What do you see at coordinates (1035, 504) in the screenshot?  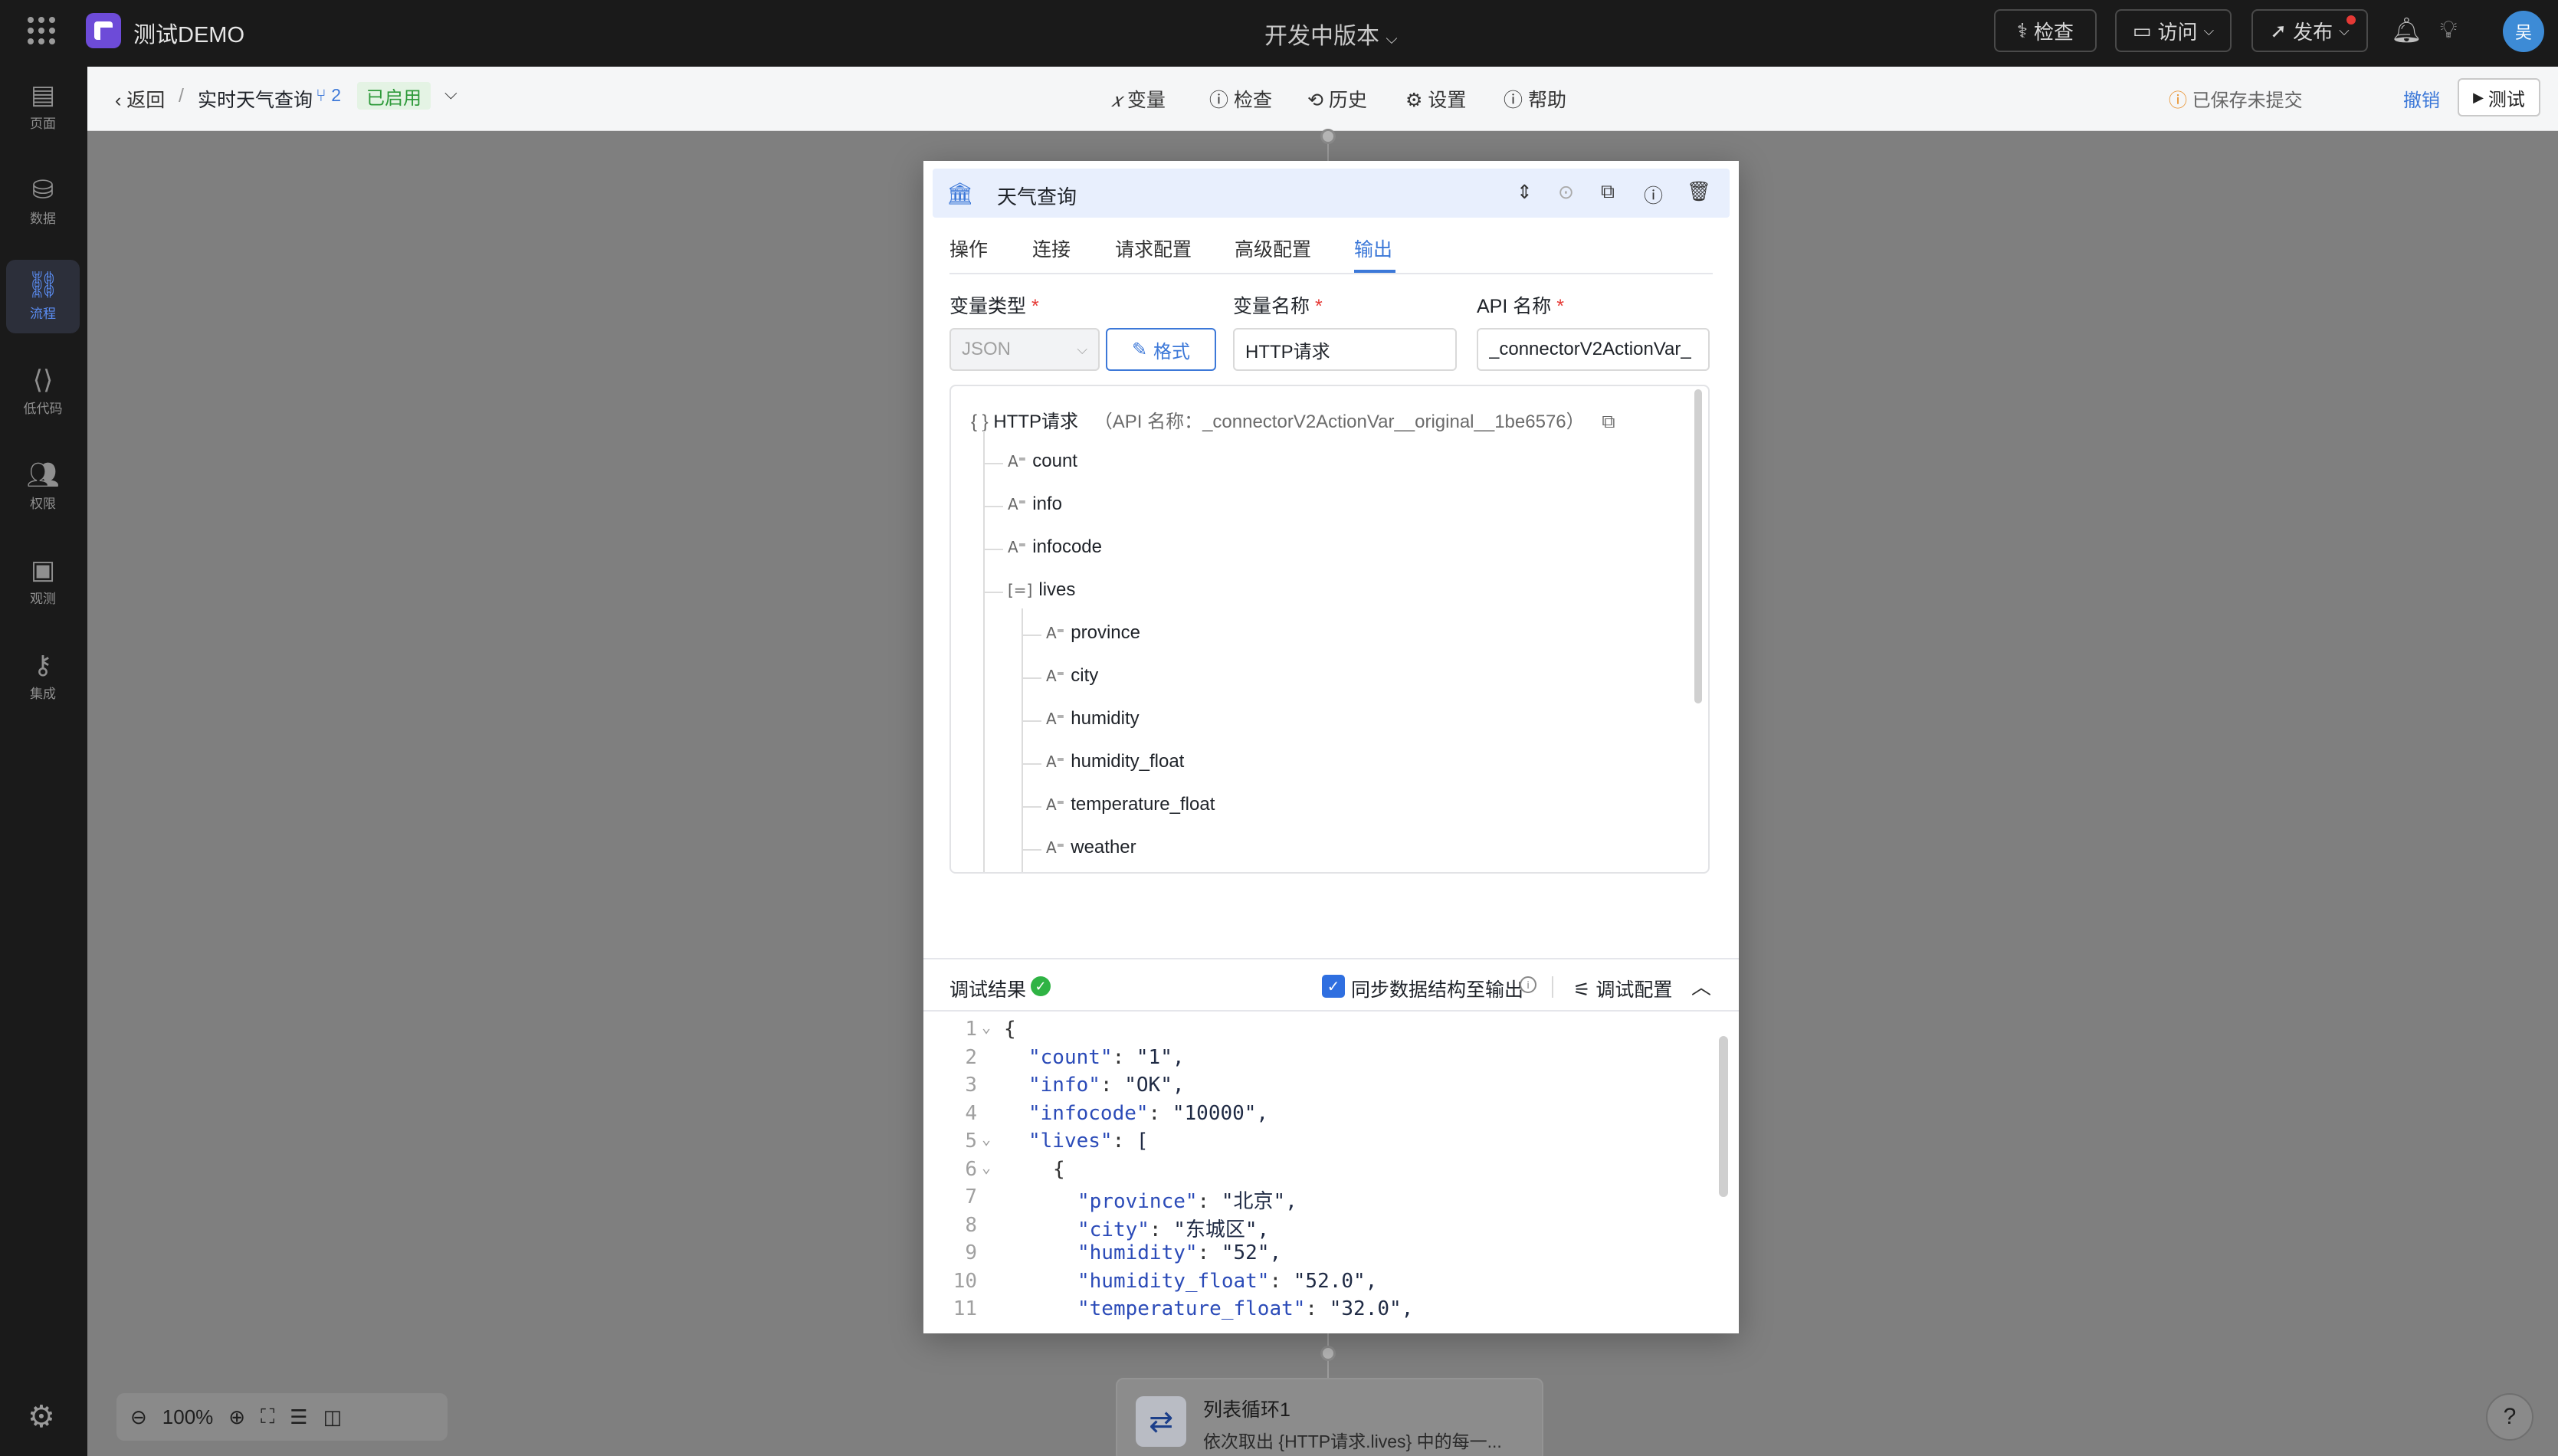 I see `tree-node-info: A⁼ info` at bounding box center [1035, 504].